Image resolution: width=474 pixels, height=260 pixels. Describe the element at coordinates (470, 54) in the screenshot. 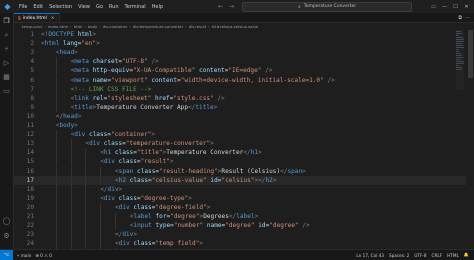

I see `vertical-scrollbar` at that location.